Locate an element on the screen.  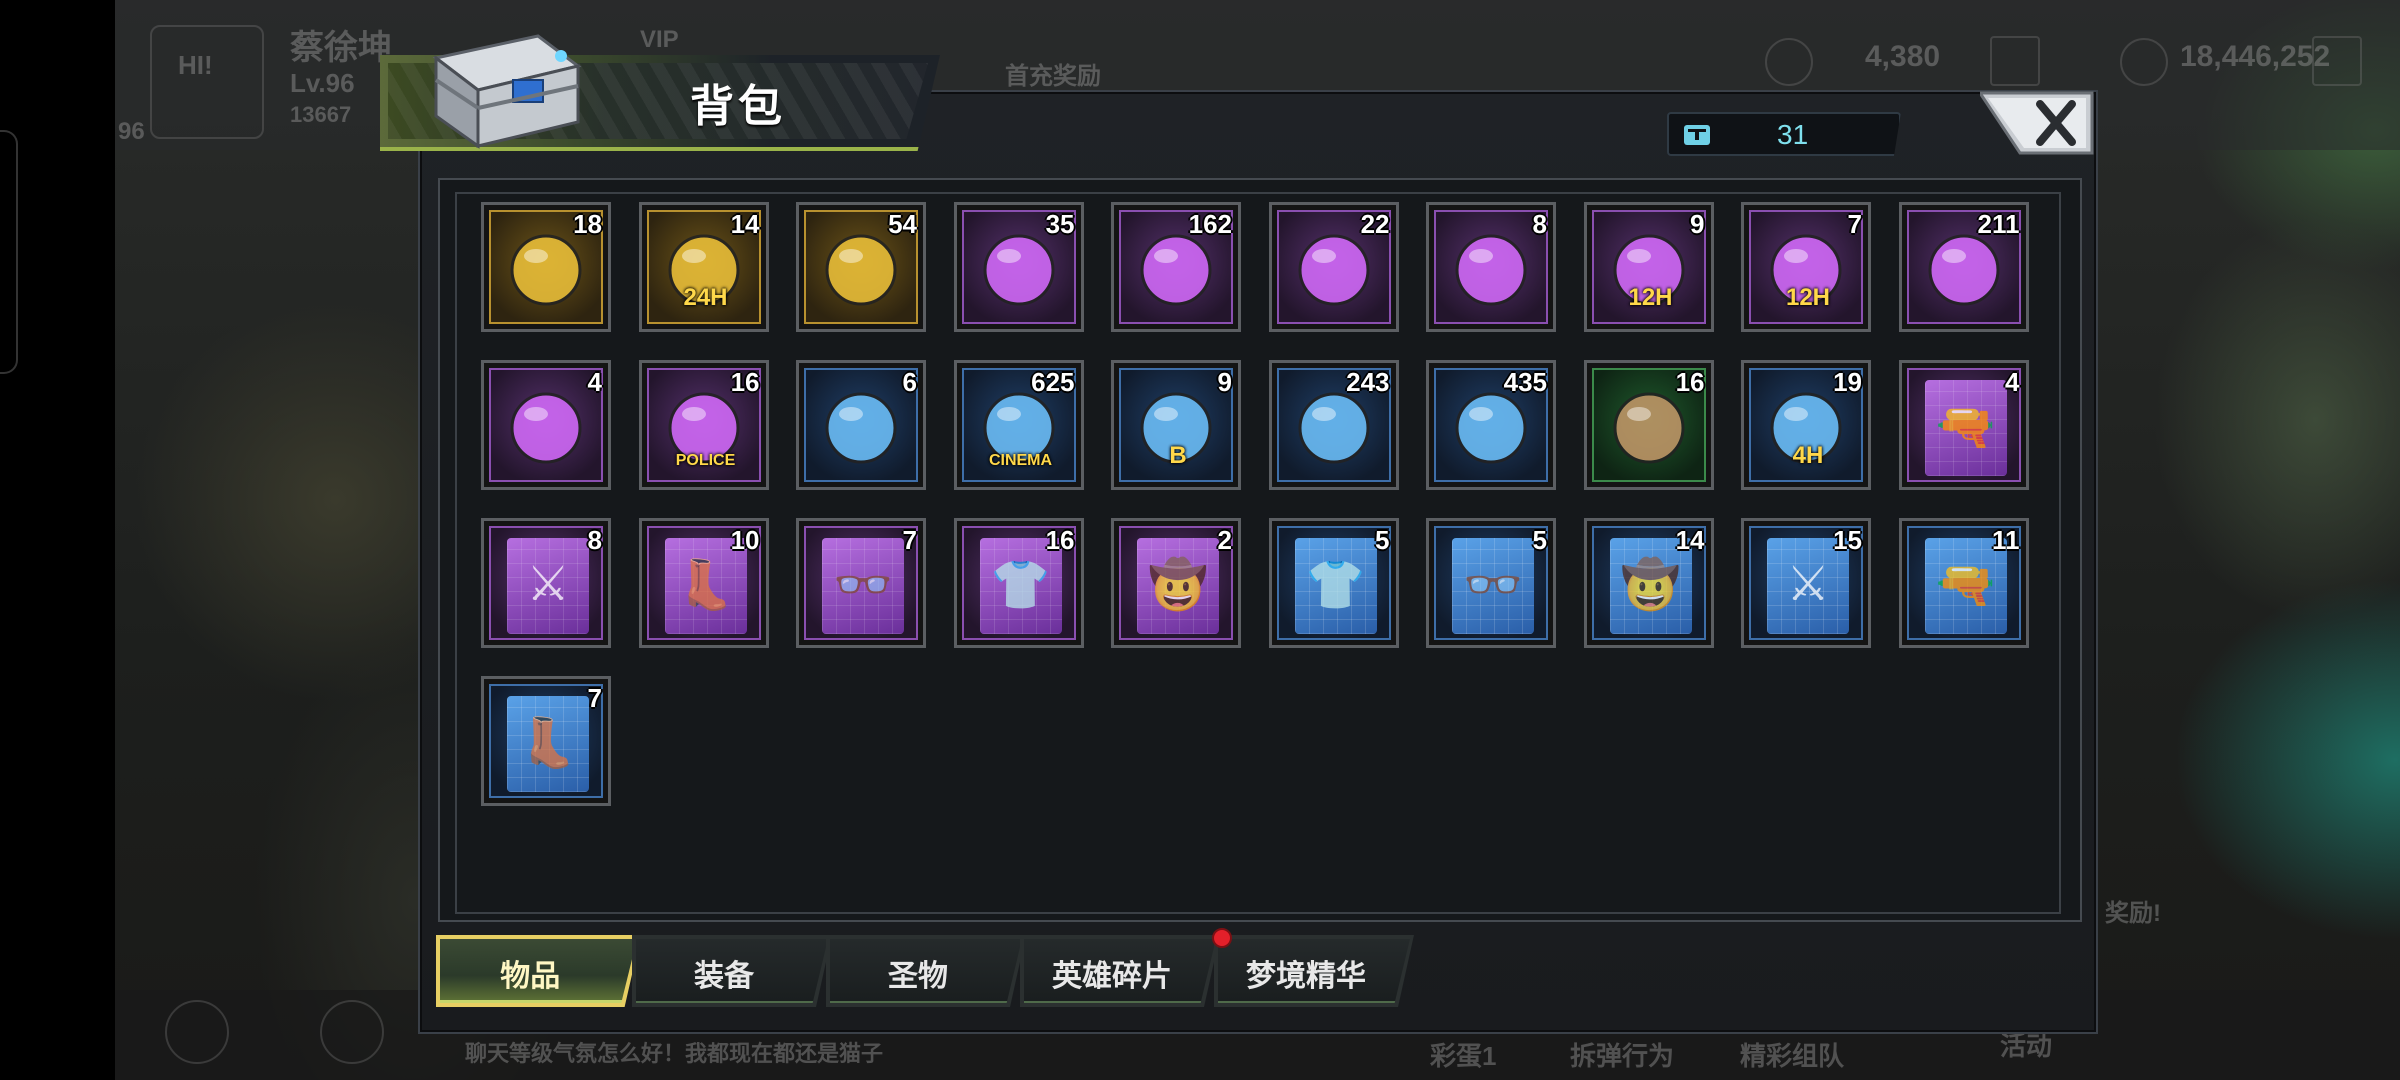
inventory-slot: ⚔ 15 is located at coordinates (1806, 583).